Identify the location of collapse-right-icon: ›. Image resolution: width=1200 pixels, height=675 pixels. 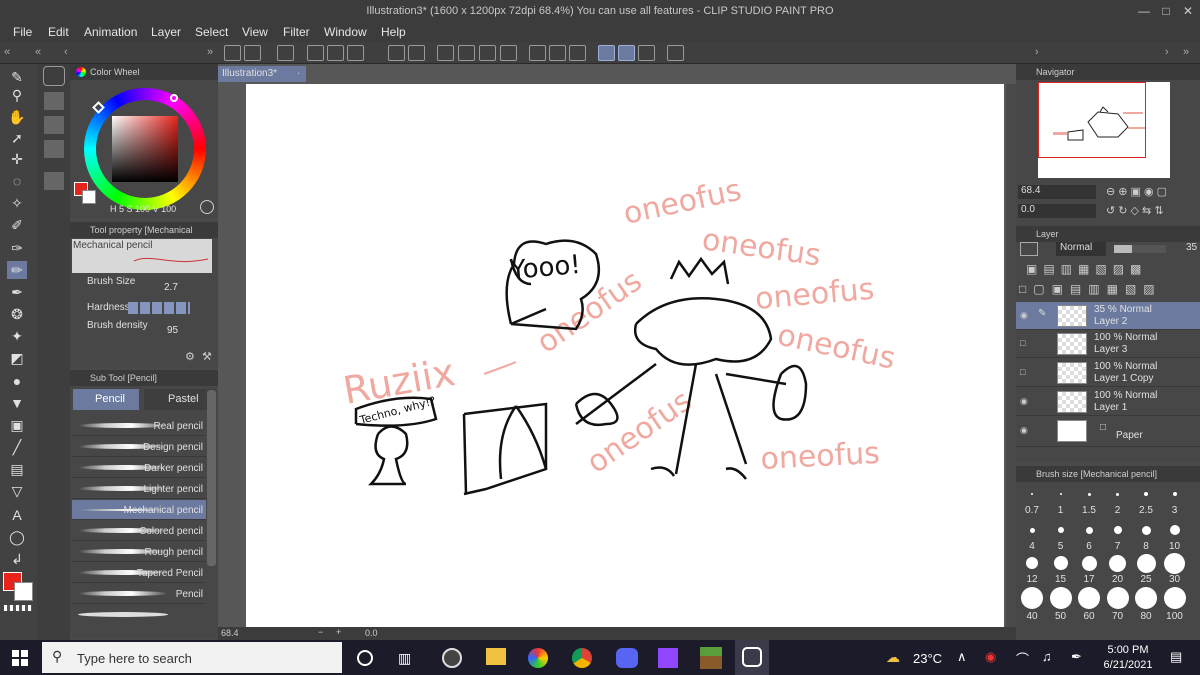
(1037, 52).